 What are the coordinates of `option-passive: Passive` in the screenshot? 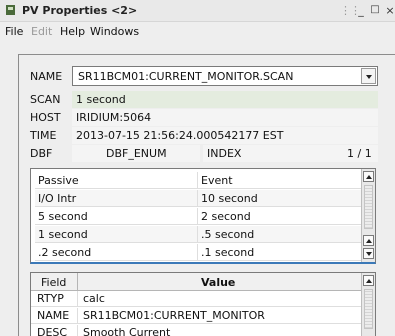 It's located at (58, 180).